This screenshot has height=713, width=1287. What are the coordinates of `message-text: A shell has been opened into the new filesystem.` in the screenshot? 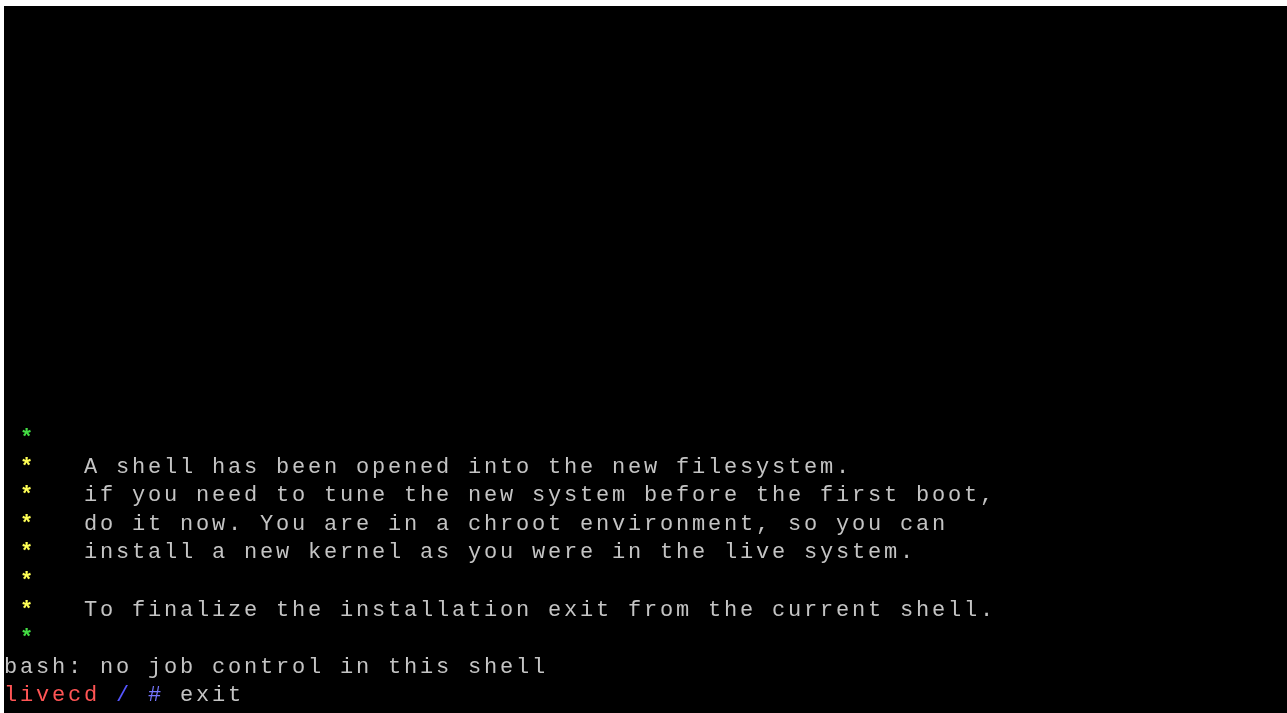 It's located at (468, 467).